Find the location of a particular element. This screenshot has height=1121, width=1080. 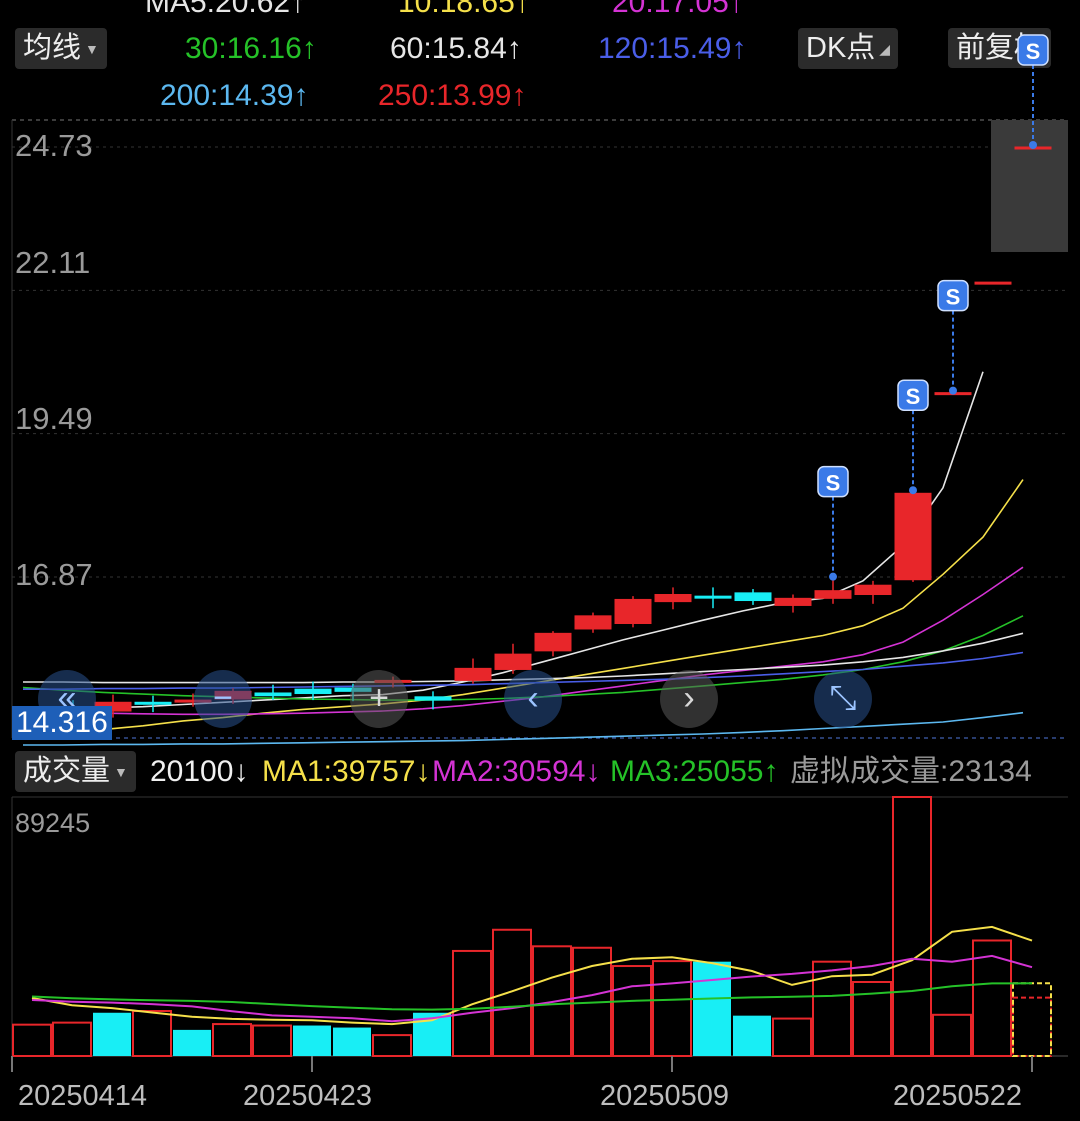

current-price-label: 14.316 is located at coordinates (62, 723).